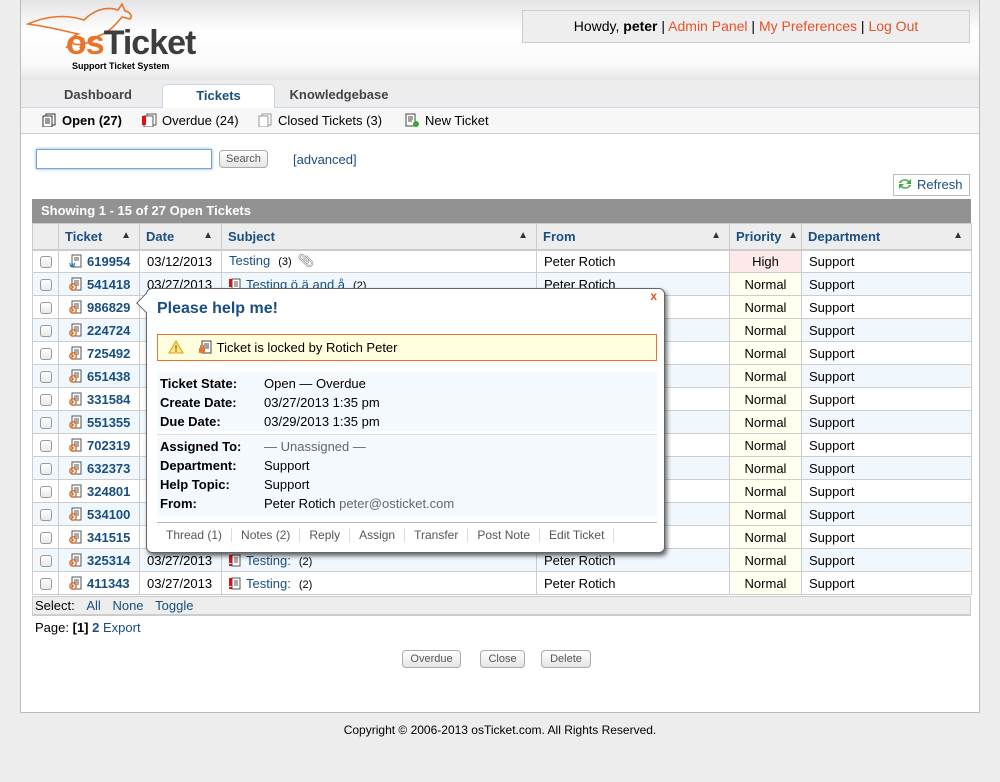 The height and width of the screenshot is (782, 1000). Describe the element at coordinates (431, 659) in the screenshot. I see `overdue-button: Overdue` at that location.